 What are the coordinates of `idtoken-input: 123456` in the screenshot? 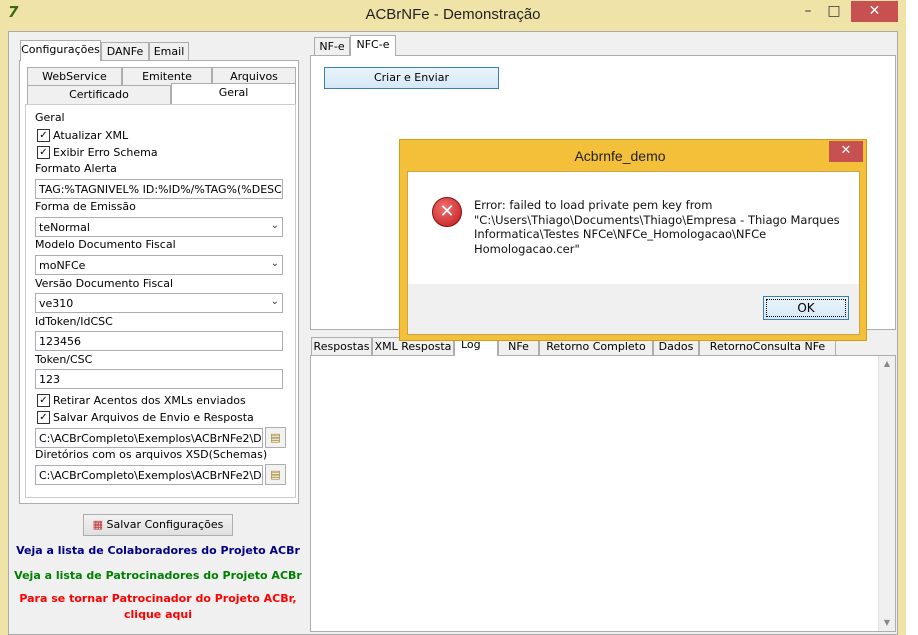 It's located at (159, 341).